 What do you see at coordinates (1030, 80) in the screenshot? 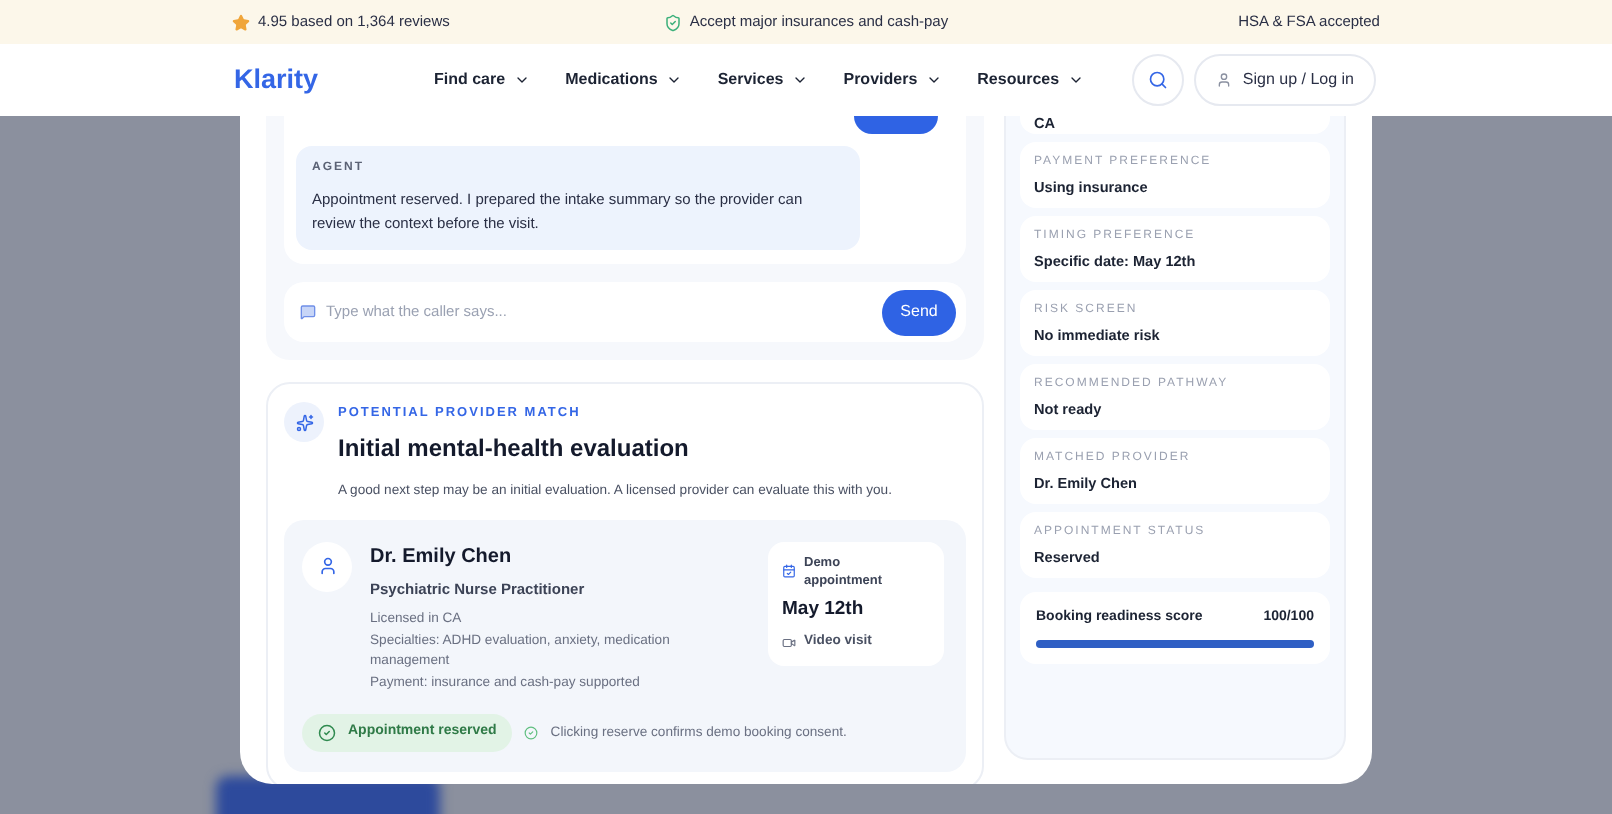
I see `nav-menu-item: Resources` at bounding box center [1030, 80].